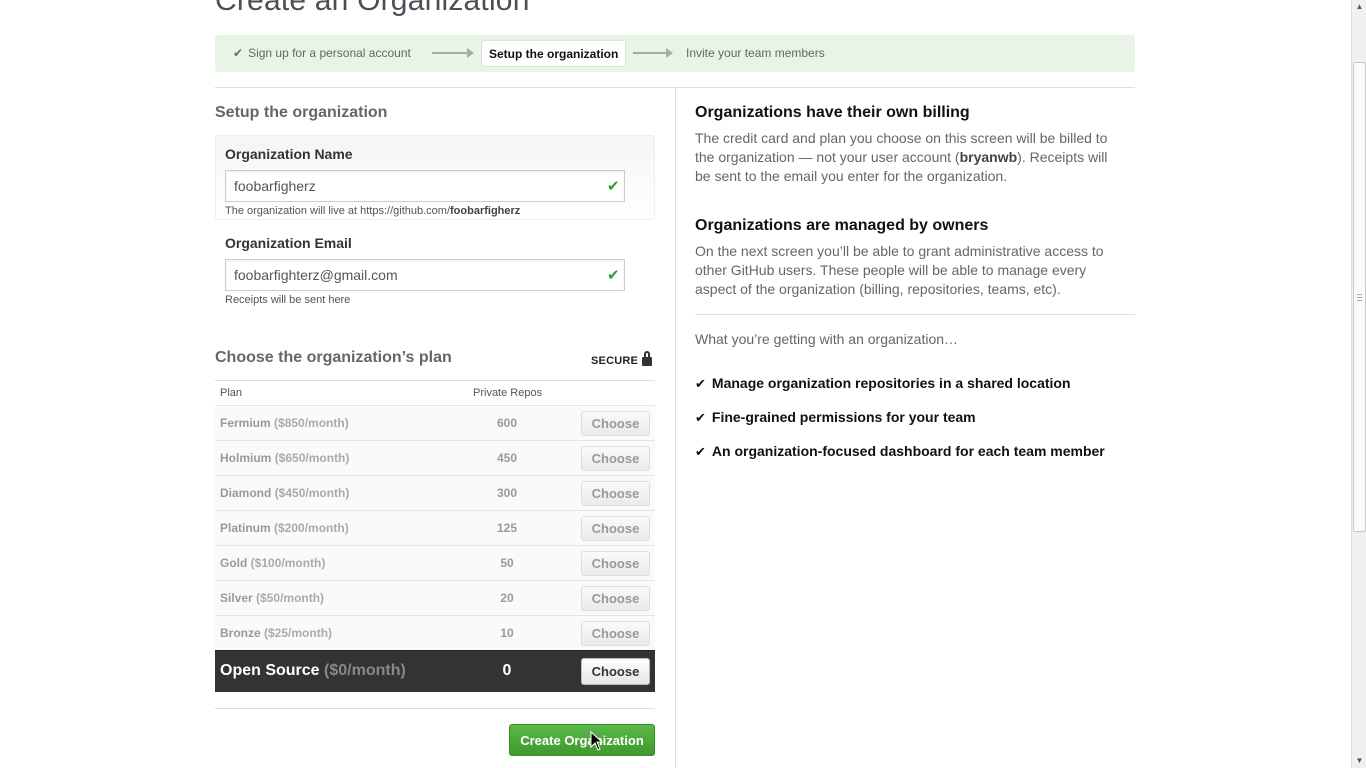  Describe the element at coordinates (311, 423) in the screenshot. I see `plan-price: ($850/month)` at that location.